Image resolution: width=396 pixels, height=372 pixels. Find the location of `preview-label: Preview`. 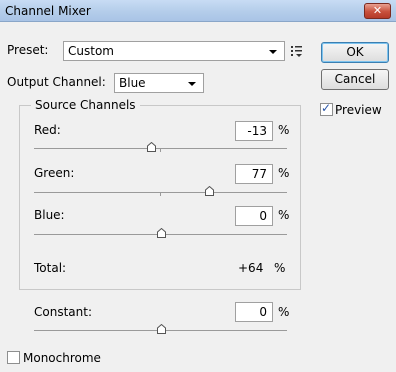

preview-label: Preview is located at coordinates (358, 110).